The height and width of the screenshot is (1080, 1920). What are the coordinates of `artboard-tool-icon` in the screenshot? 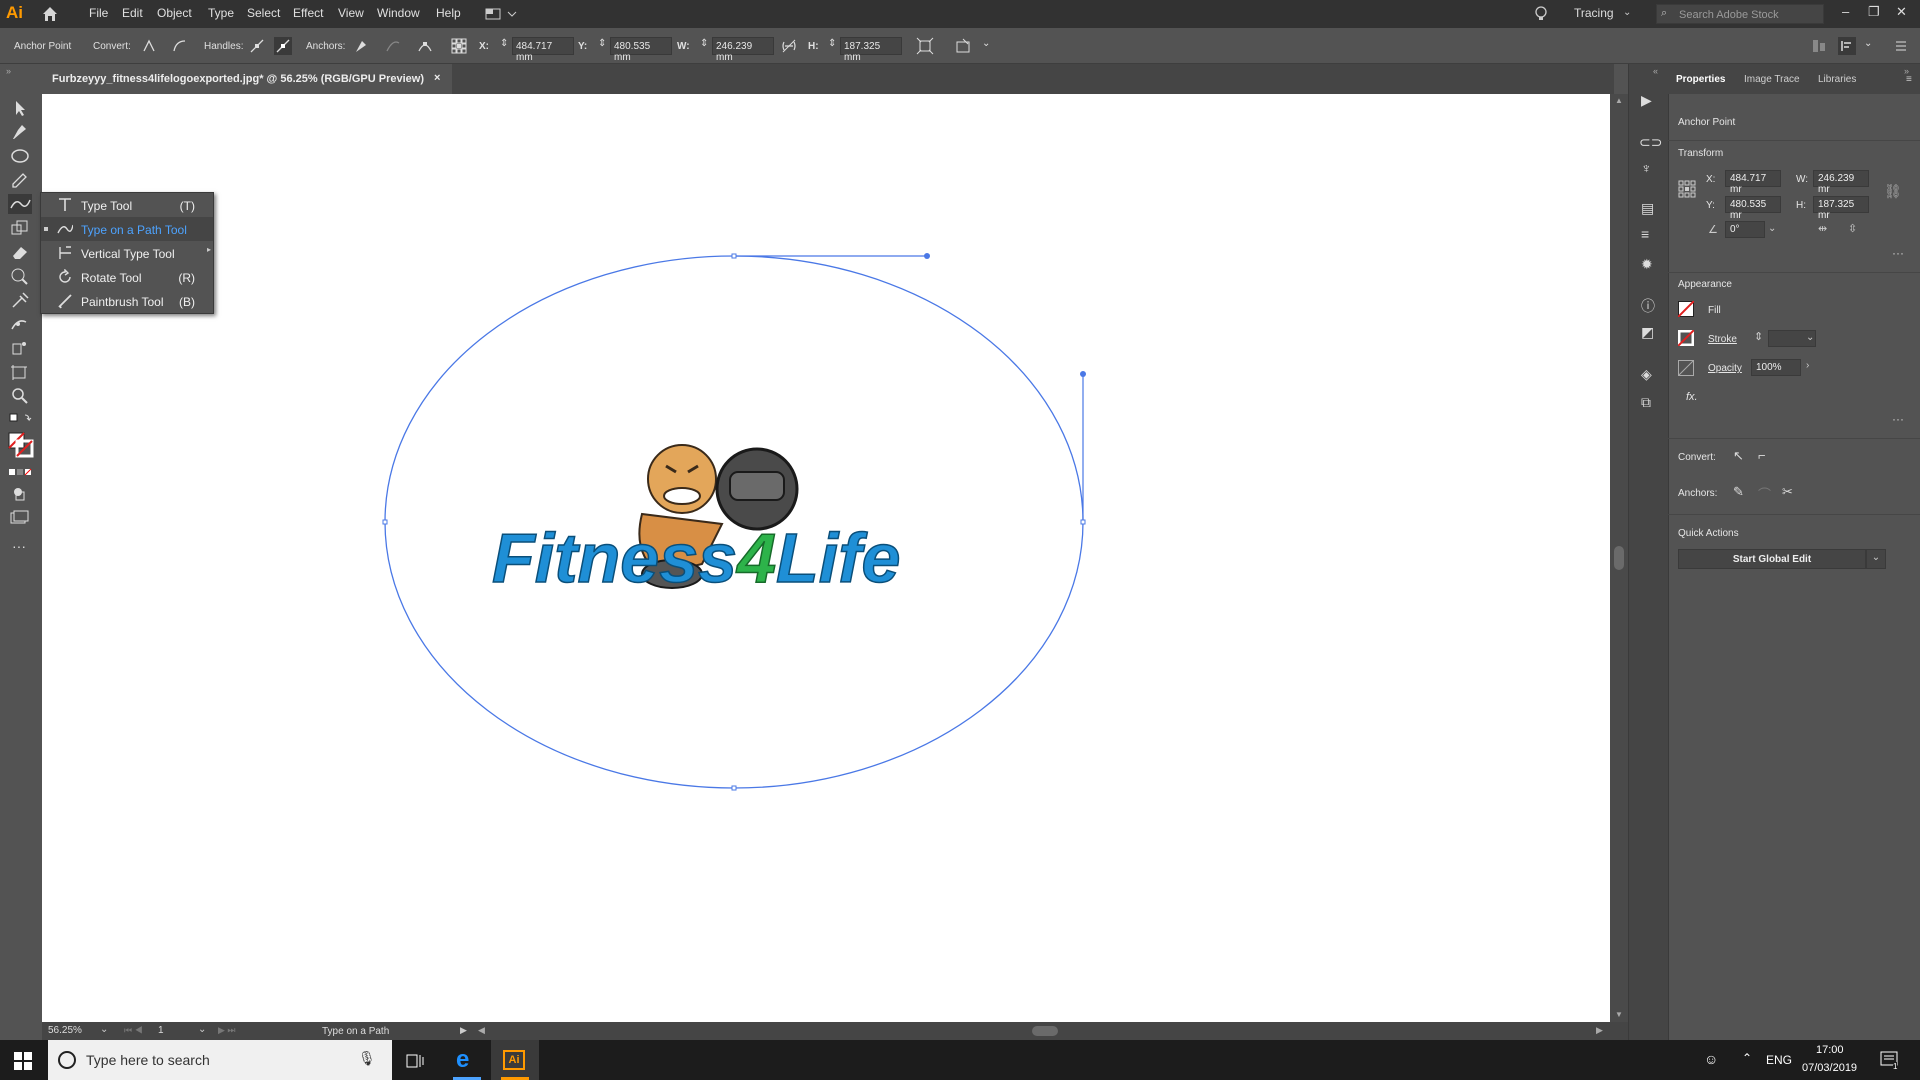 It's located at (20, 372).